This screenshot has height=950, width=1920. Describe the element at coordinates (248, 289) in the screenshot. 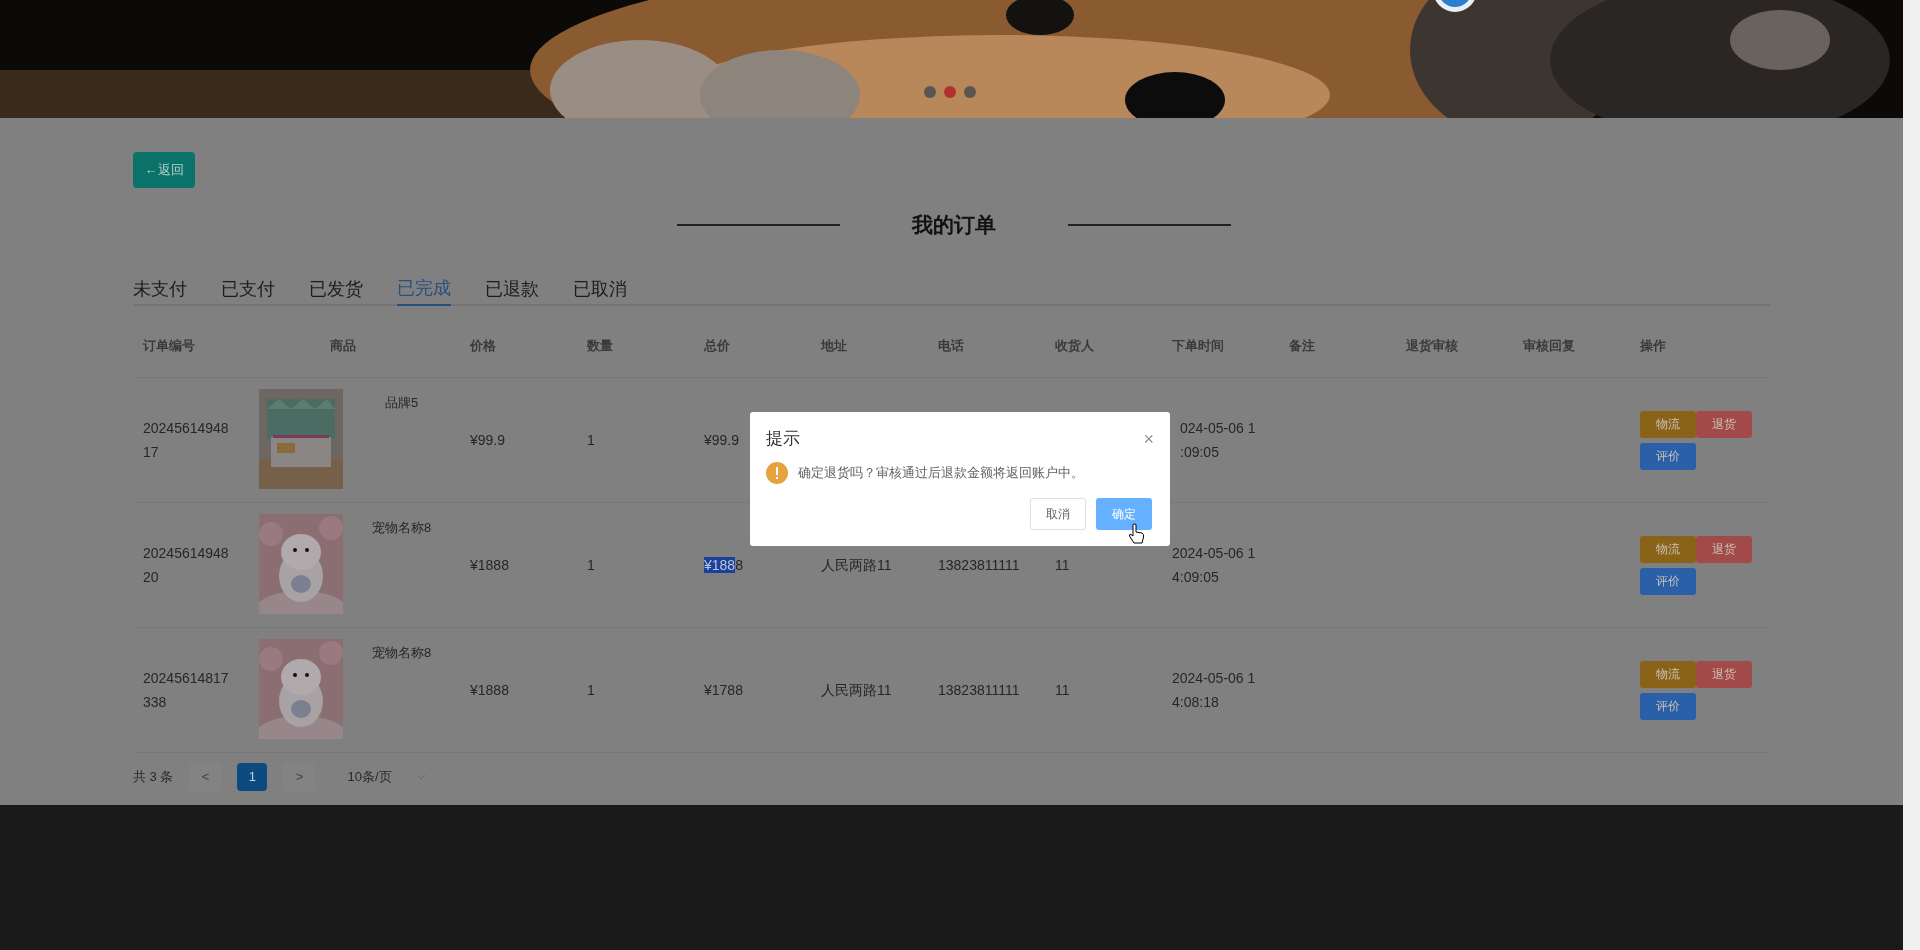

I see `tab: 已支付` at that location.